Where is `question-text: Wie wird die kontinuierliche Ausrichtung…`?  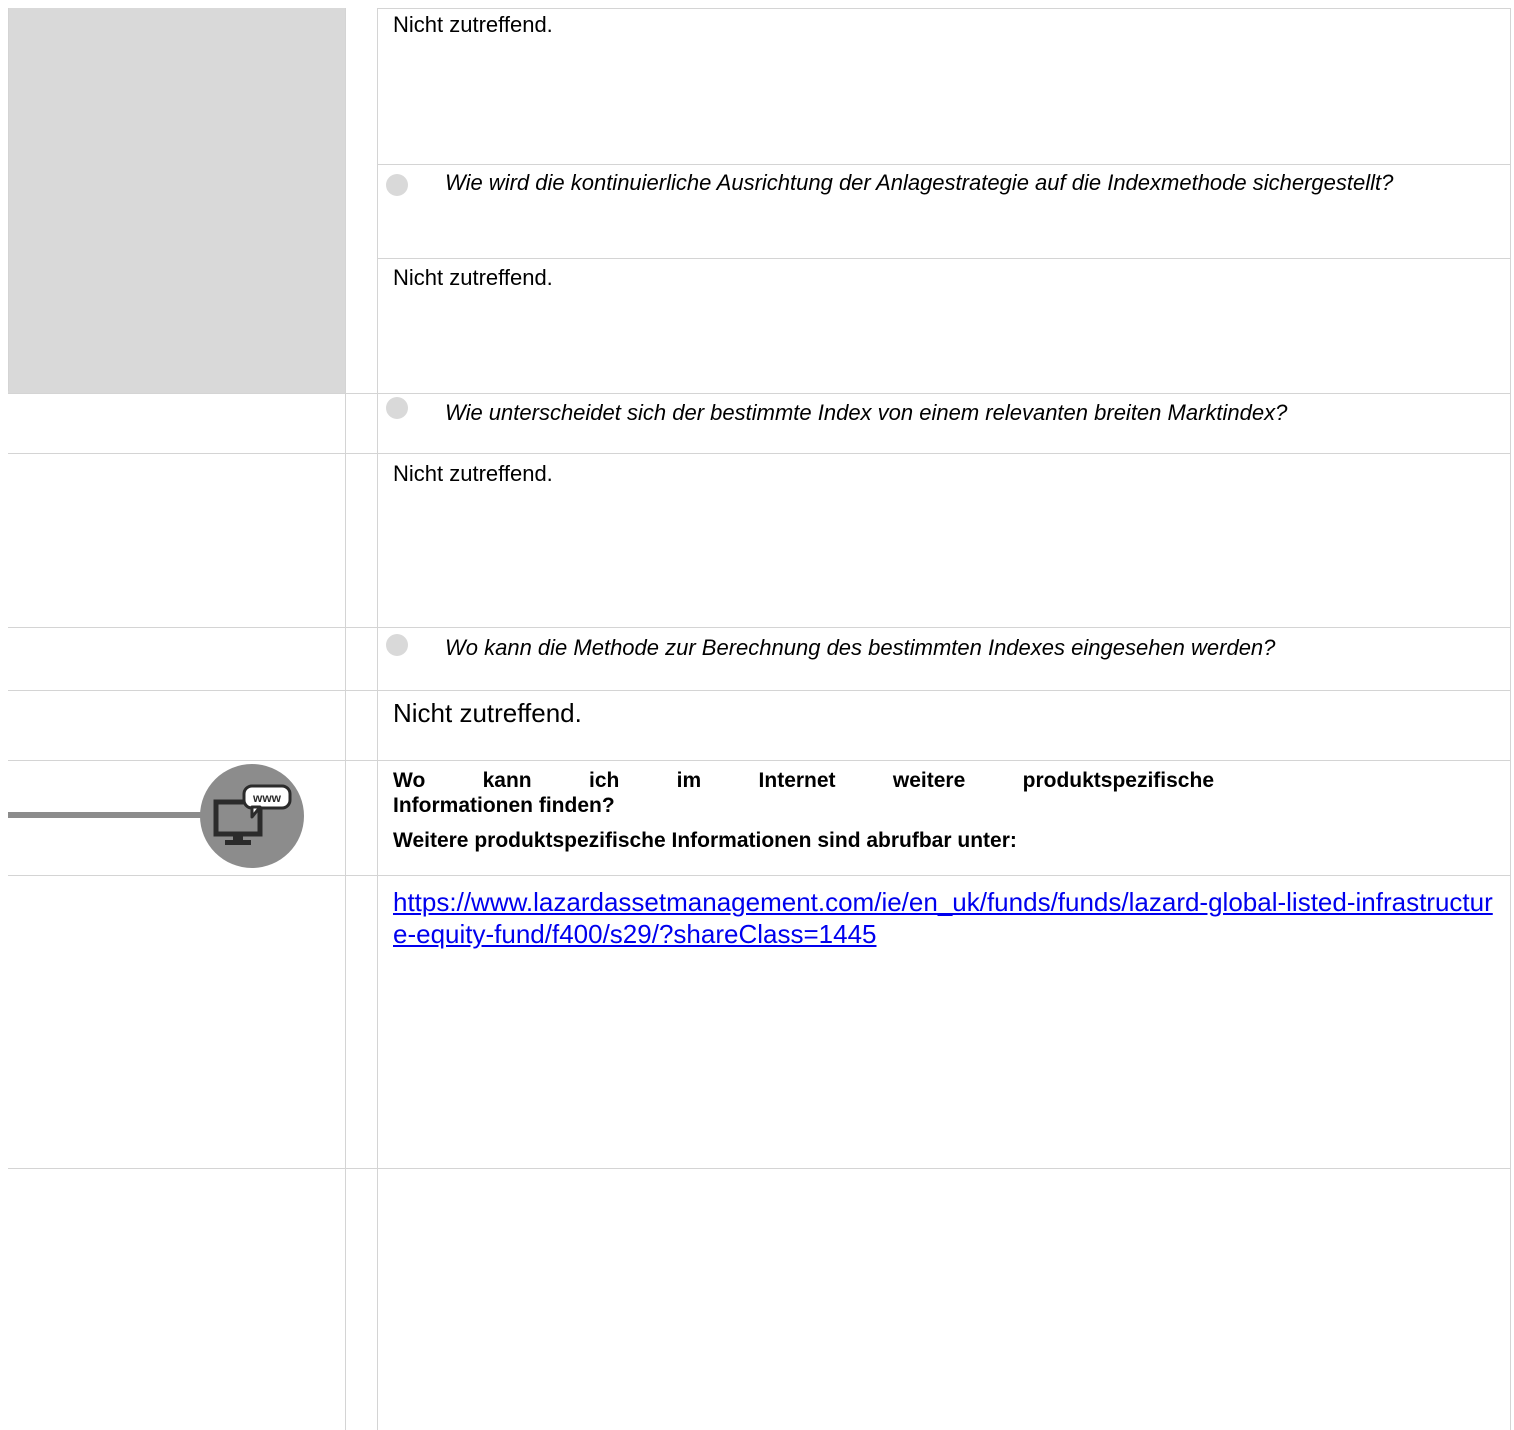
question-text: Wie wird die kontinuierliche Ausrichtung… is located at coordinates (919, 182).